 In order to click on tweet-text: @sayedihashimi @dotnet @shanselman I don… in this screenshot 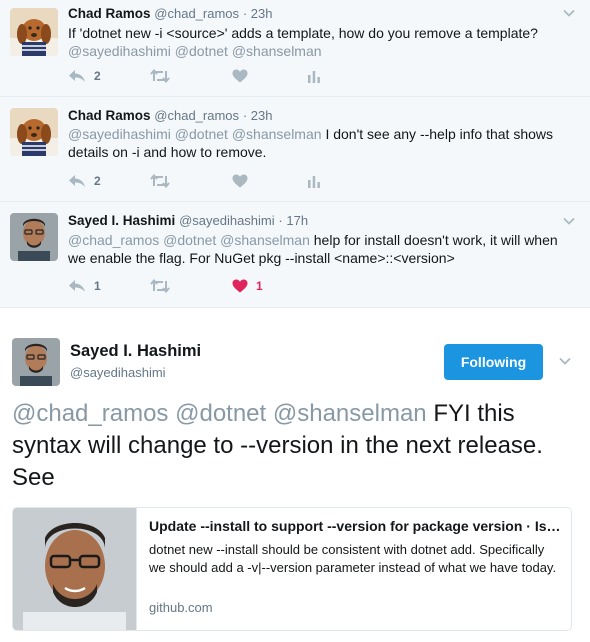, I will do `click(318, 143)`.